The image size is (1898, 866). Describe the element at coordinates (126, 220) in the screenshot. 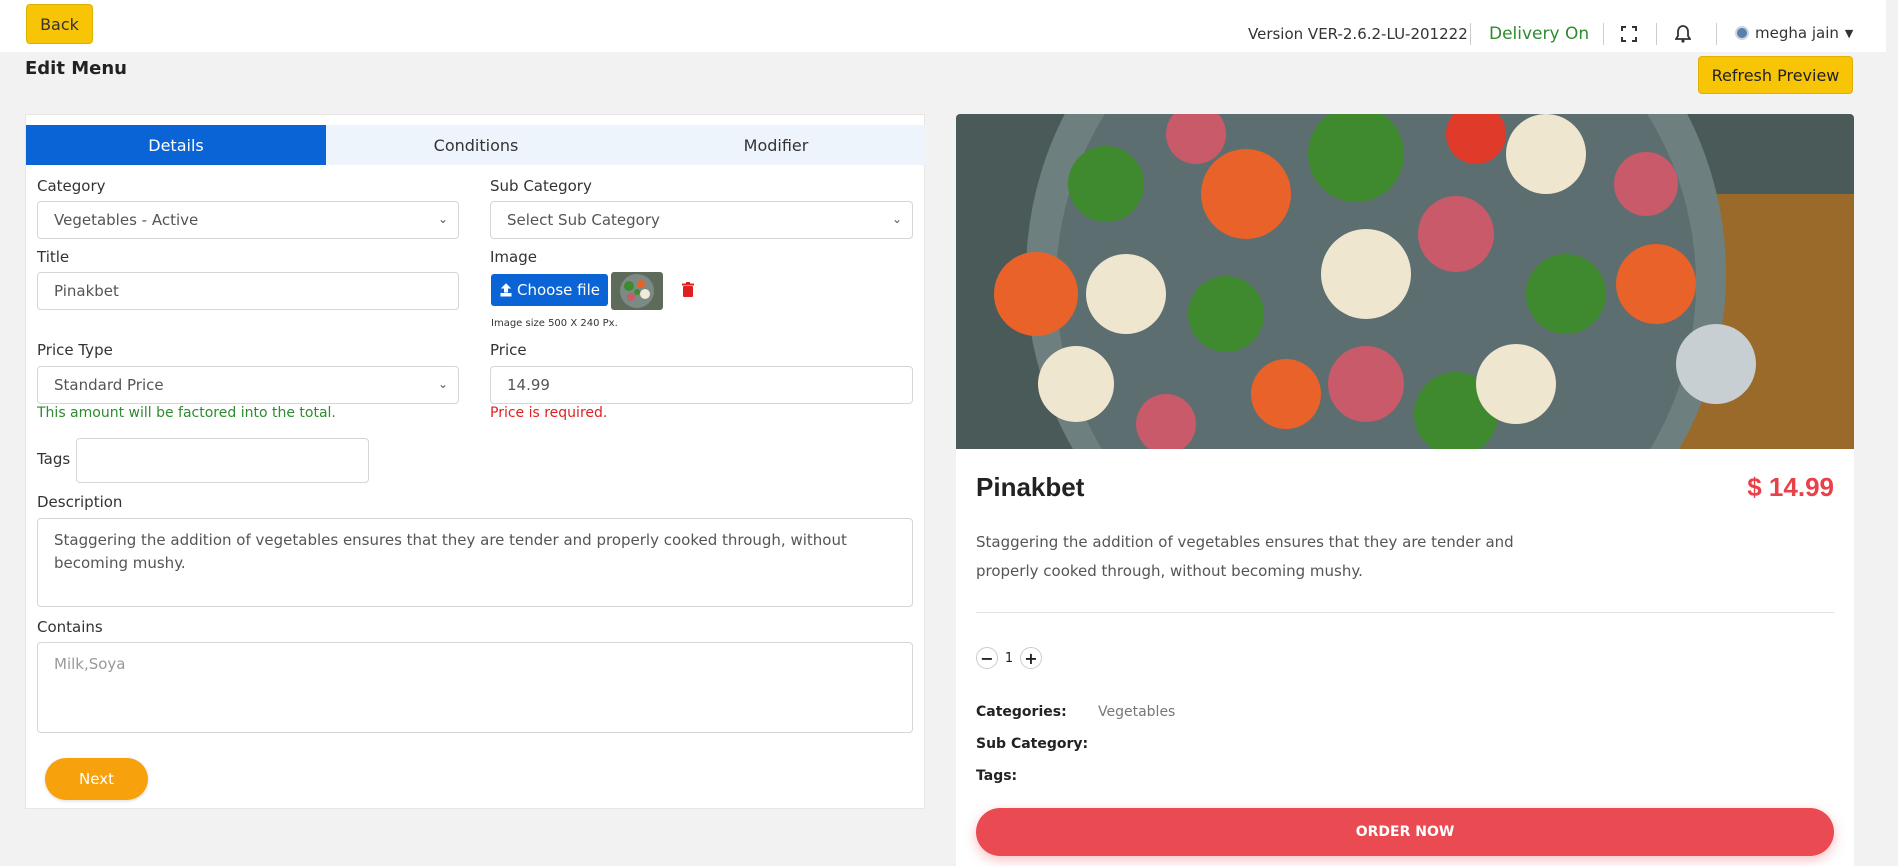

I see `category-value: Vegetables - Active` at that location.